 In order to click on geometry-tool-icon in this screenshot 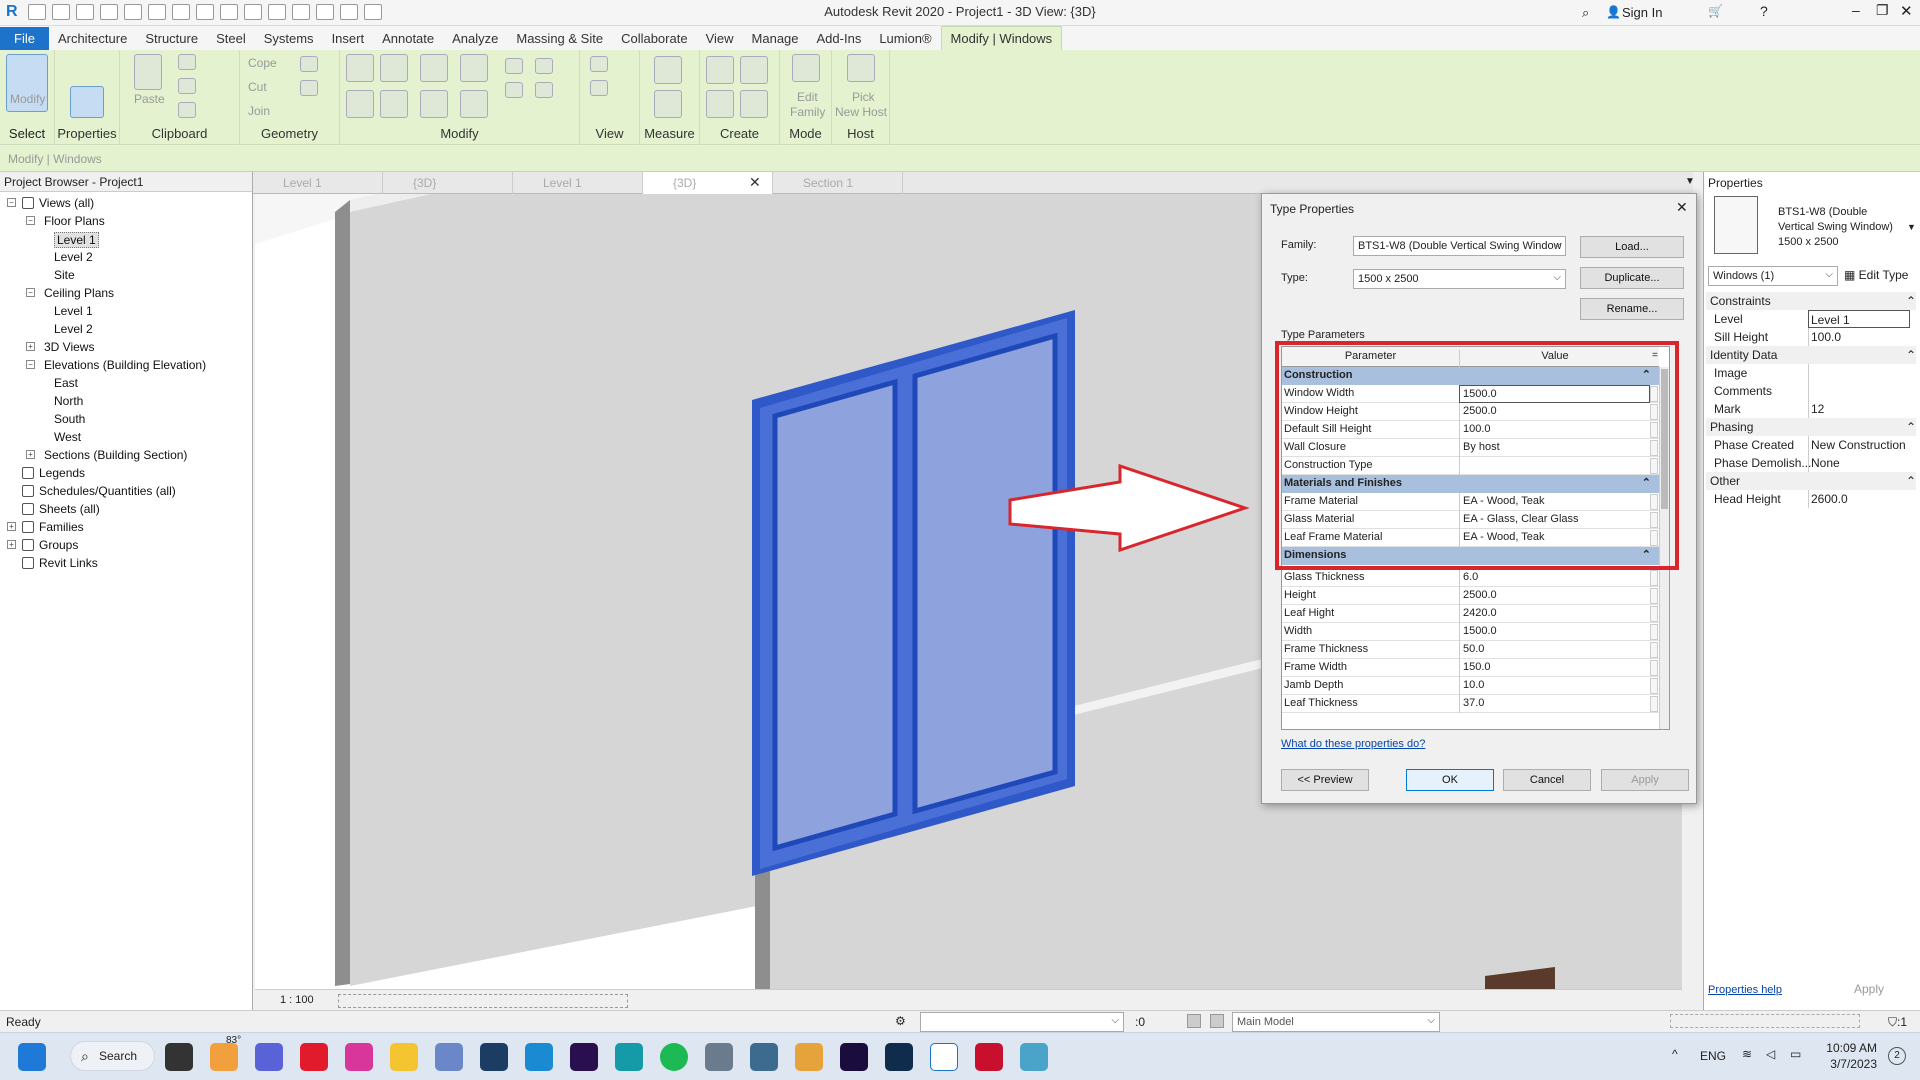, I will do `click(309, 64)`.